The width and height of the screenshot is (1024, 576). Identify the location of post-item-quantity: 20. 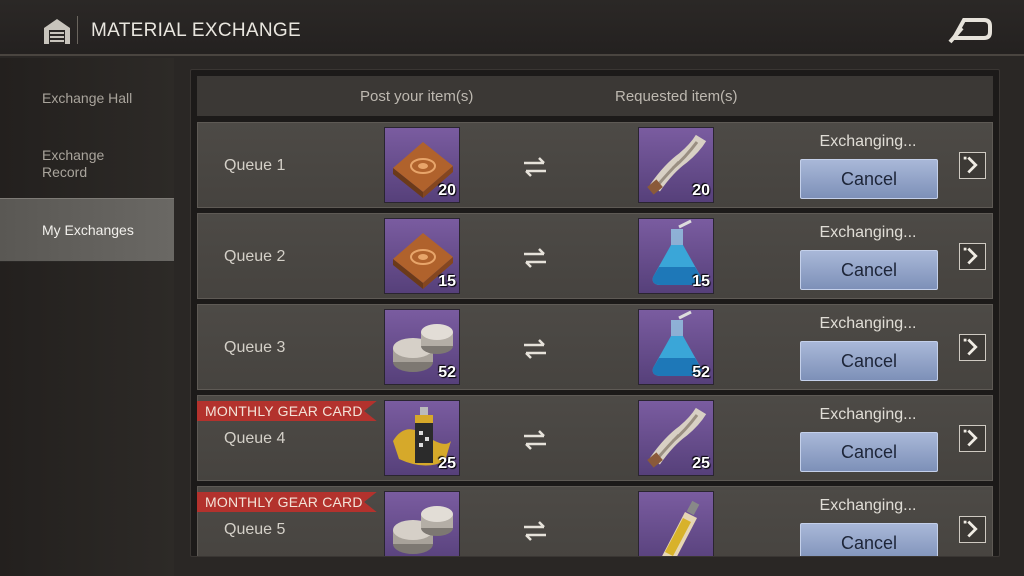
(447, 190).